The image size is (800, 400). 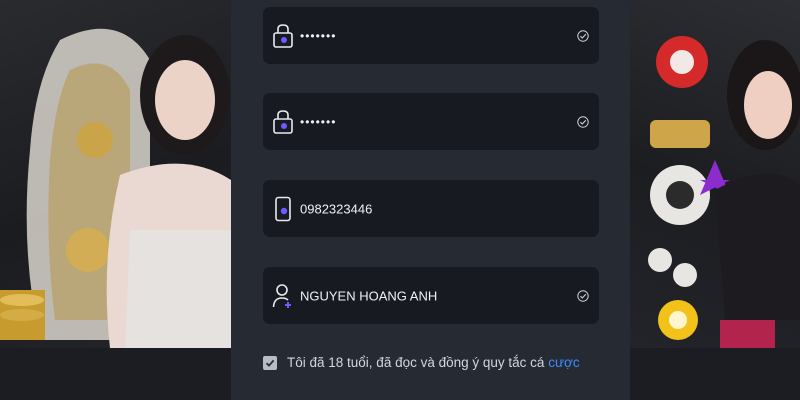 I want to click on checkmark-icon, so click(x=270, y=363).